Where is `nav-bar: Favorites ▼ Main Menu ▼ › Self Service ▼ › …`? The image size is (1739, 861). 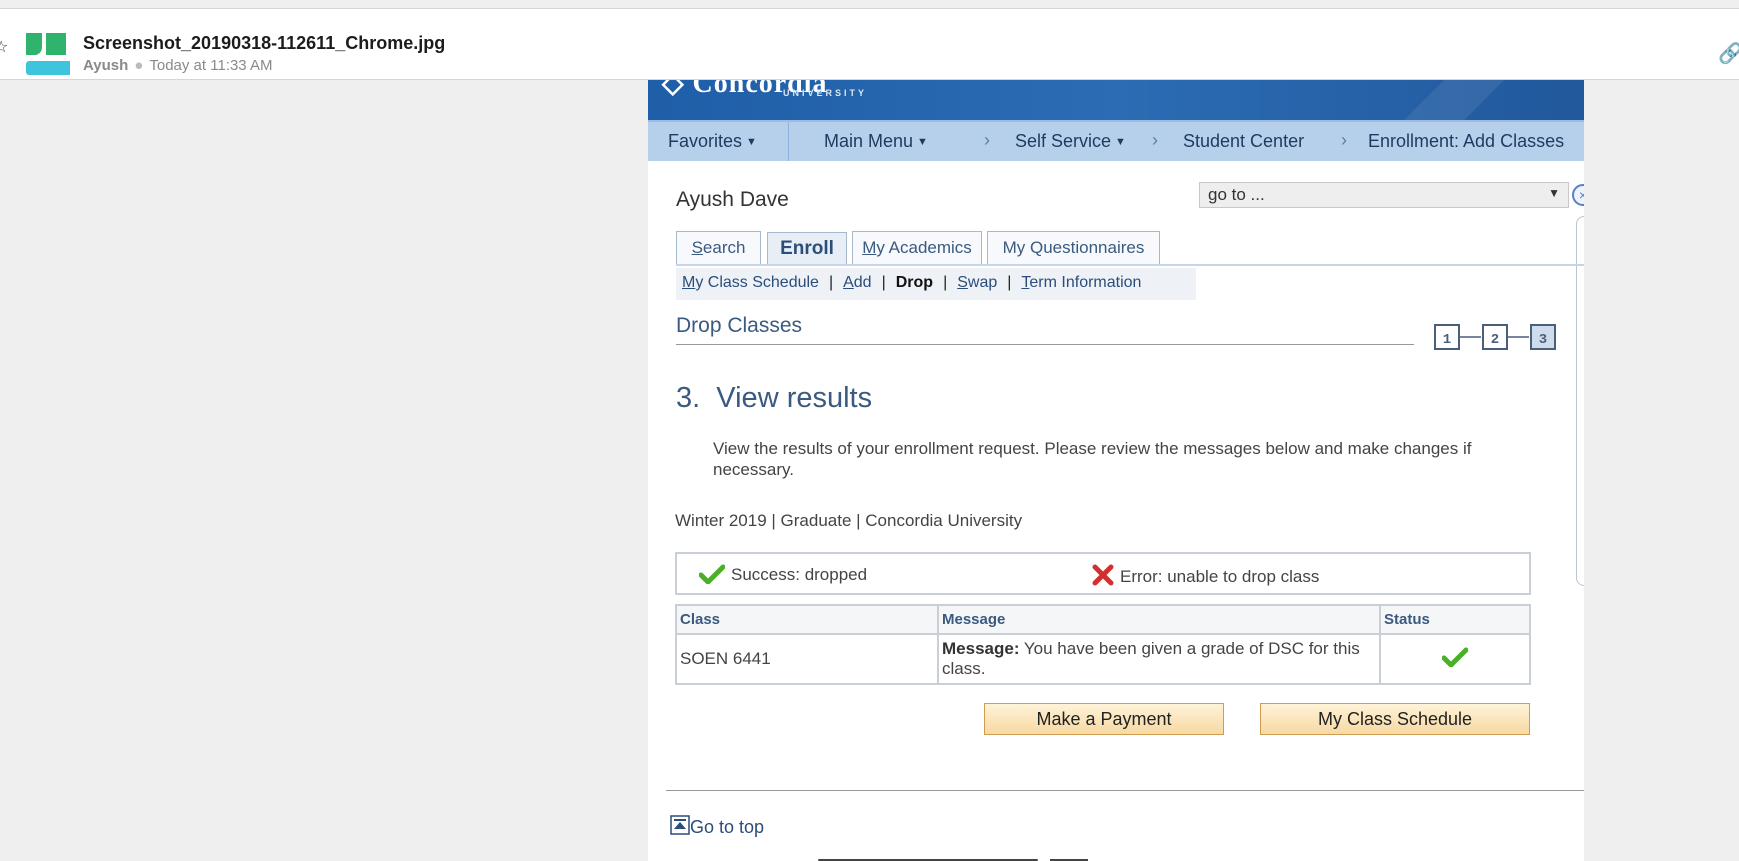
nav-bar: Favorites ▼ Main Menu ▼ › Self Service ▼ › … is located at coordinates (1116, 140).